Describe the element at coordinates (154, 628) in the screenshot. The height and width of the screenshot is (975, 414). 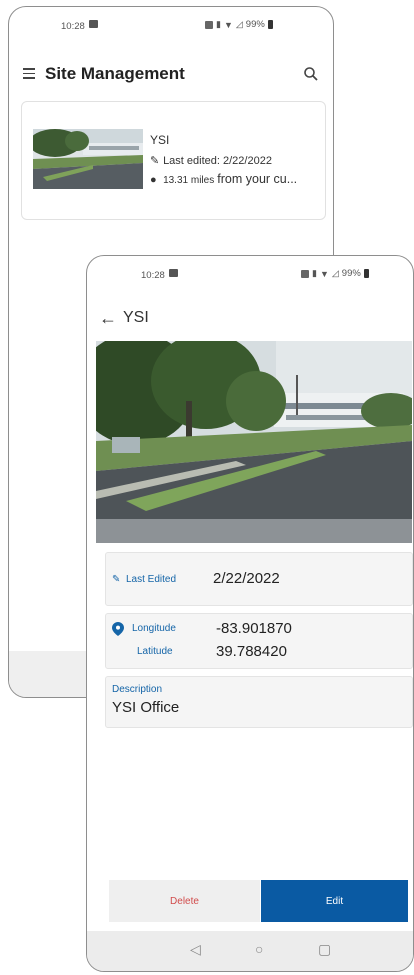
I see `longitude-label: Longitude` at that location.